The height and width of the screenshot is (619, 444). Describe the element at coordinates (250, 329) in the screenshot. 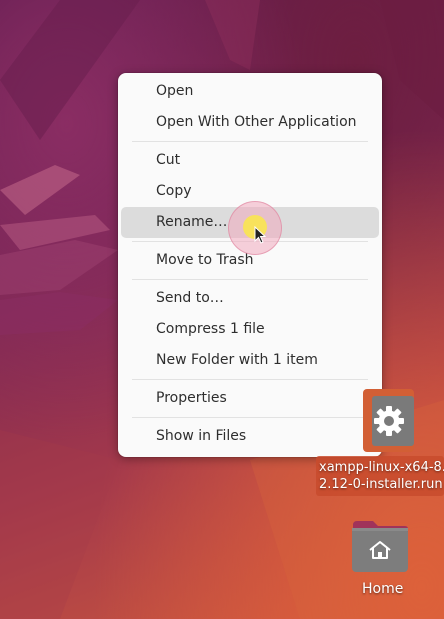

I see `menu-item-compress: Compress 1 file` at that location.